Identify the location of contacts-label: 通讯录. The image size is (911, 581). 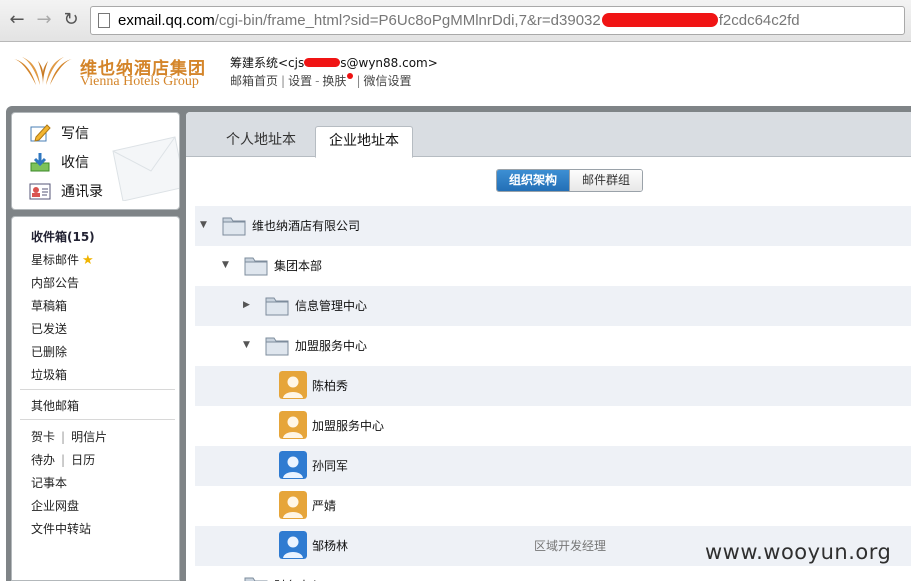
(82, 192).